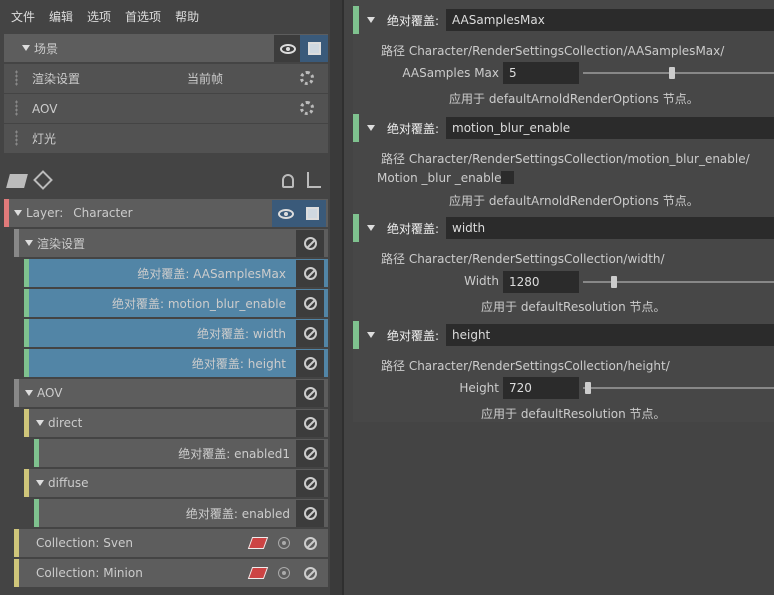 The width and height of the screenshot is (774, 595). Describe the element at coordinates (45, 213) in the screenshot. I see `layer-prefix: Layer:` at that location.